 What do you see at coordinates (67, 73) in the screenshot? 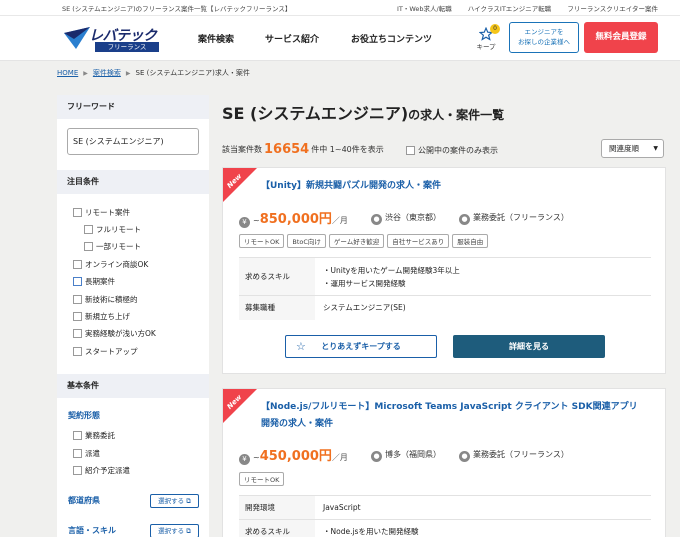
I see `breadcrumb-home: HOME` at bounding box center [67, 73].